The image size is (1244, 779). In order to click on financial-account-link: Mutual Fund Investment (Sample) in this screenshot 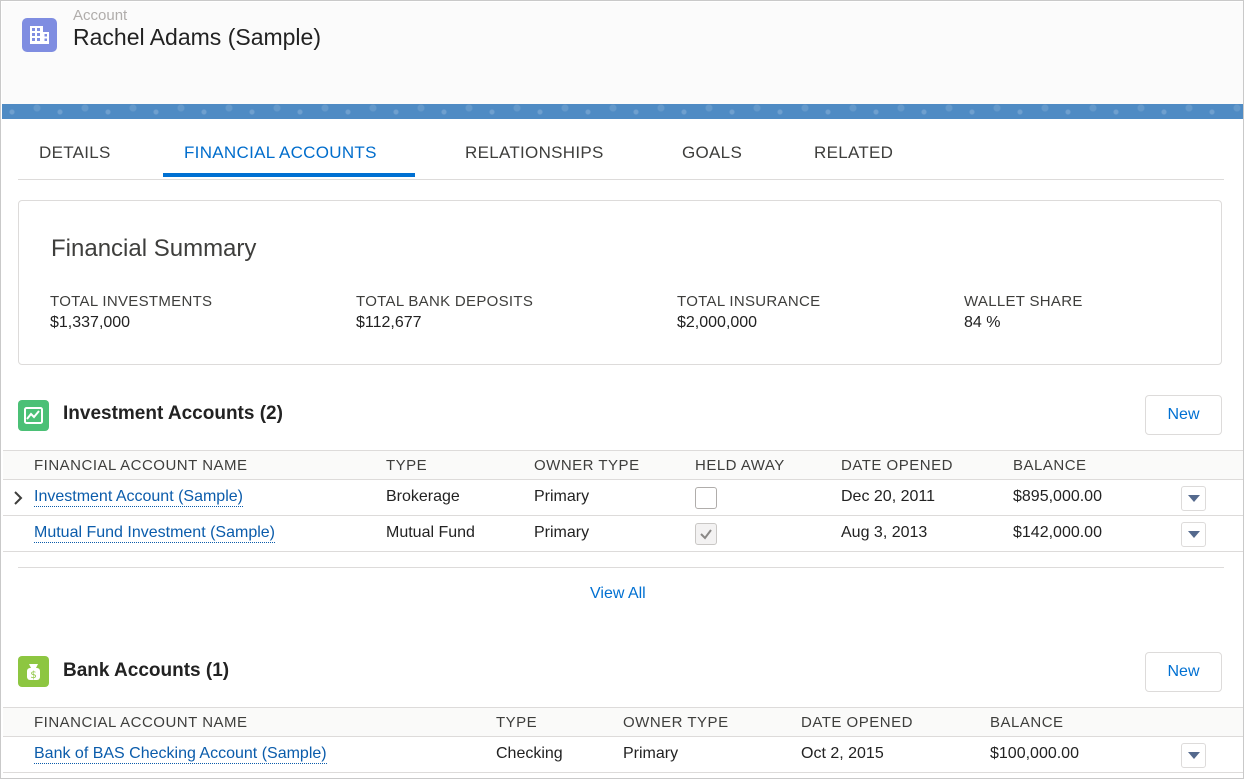, I will do `click(154, 533)`.